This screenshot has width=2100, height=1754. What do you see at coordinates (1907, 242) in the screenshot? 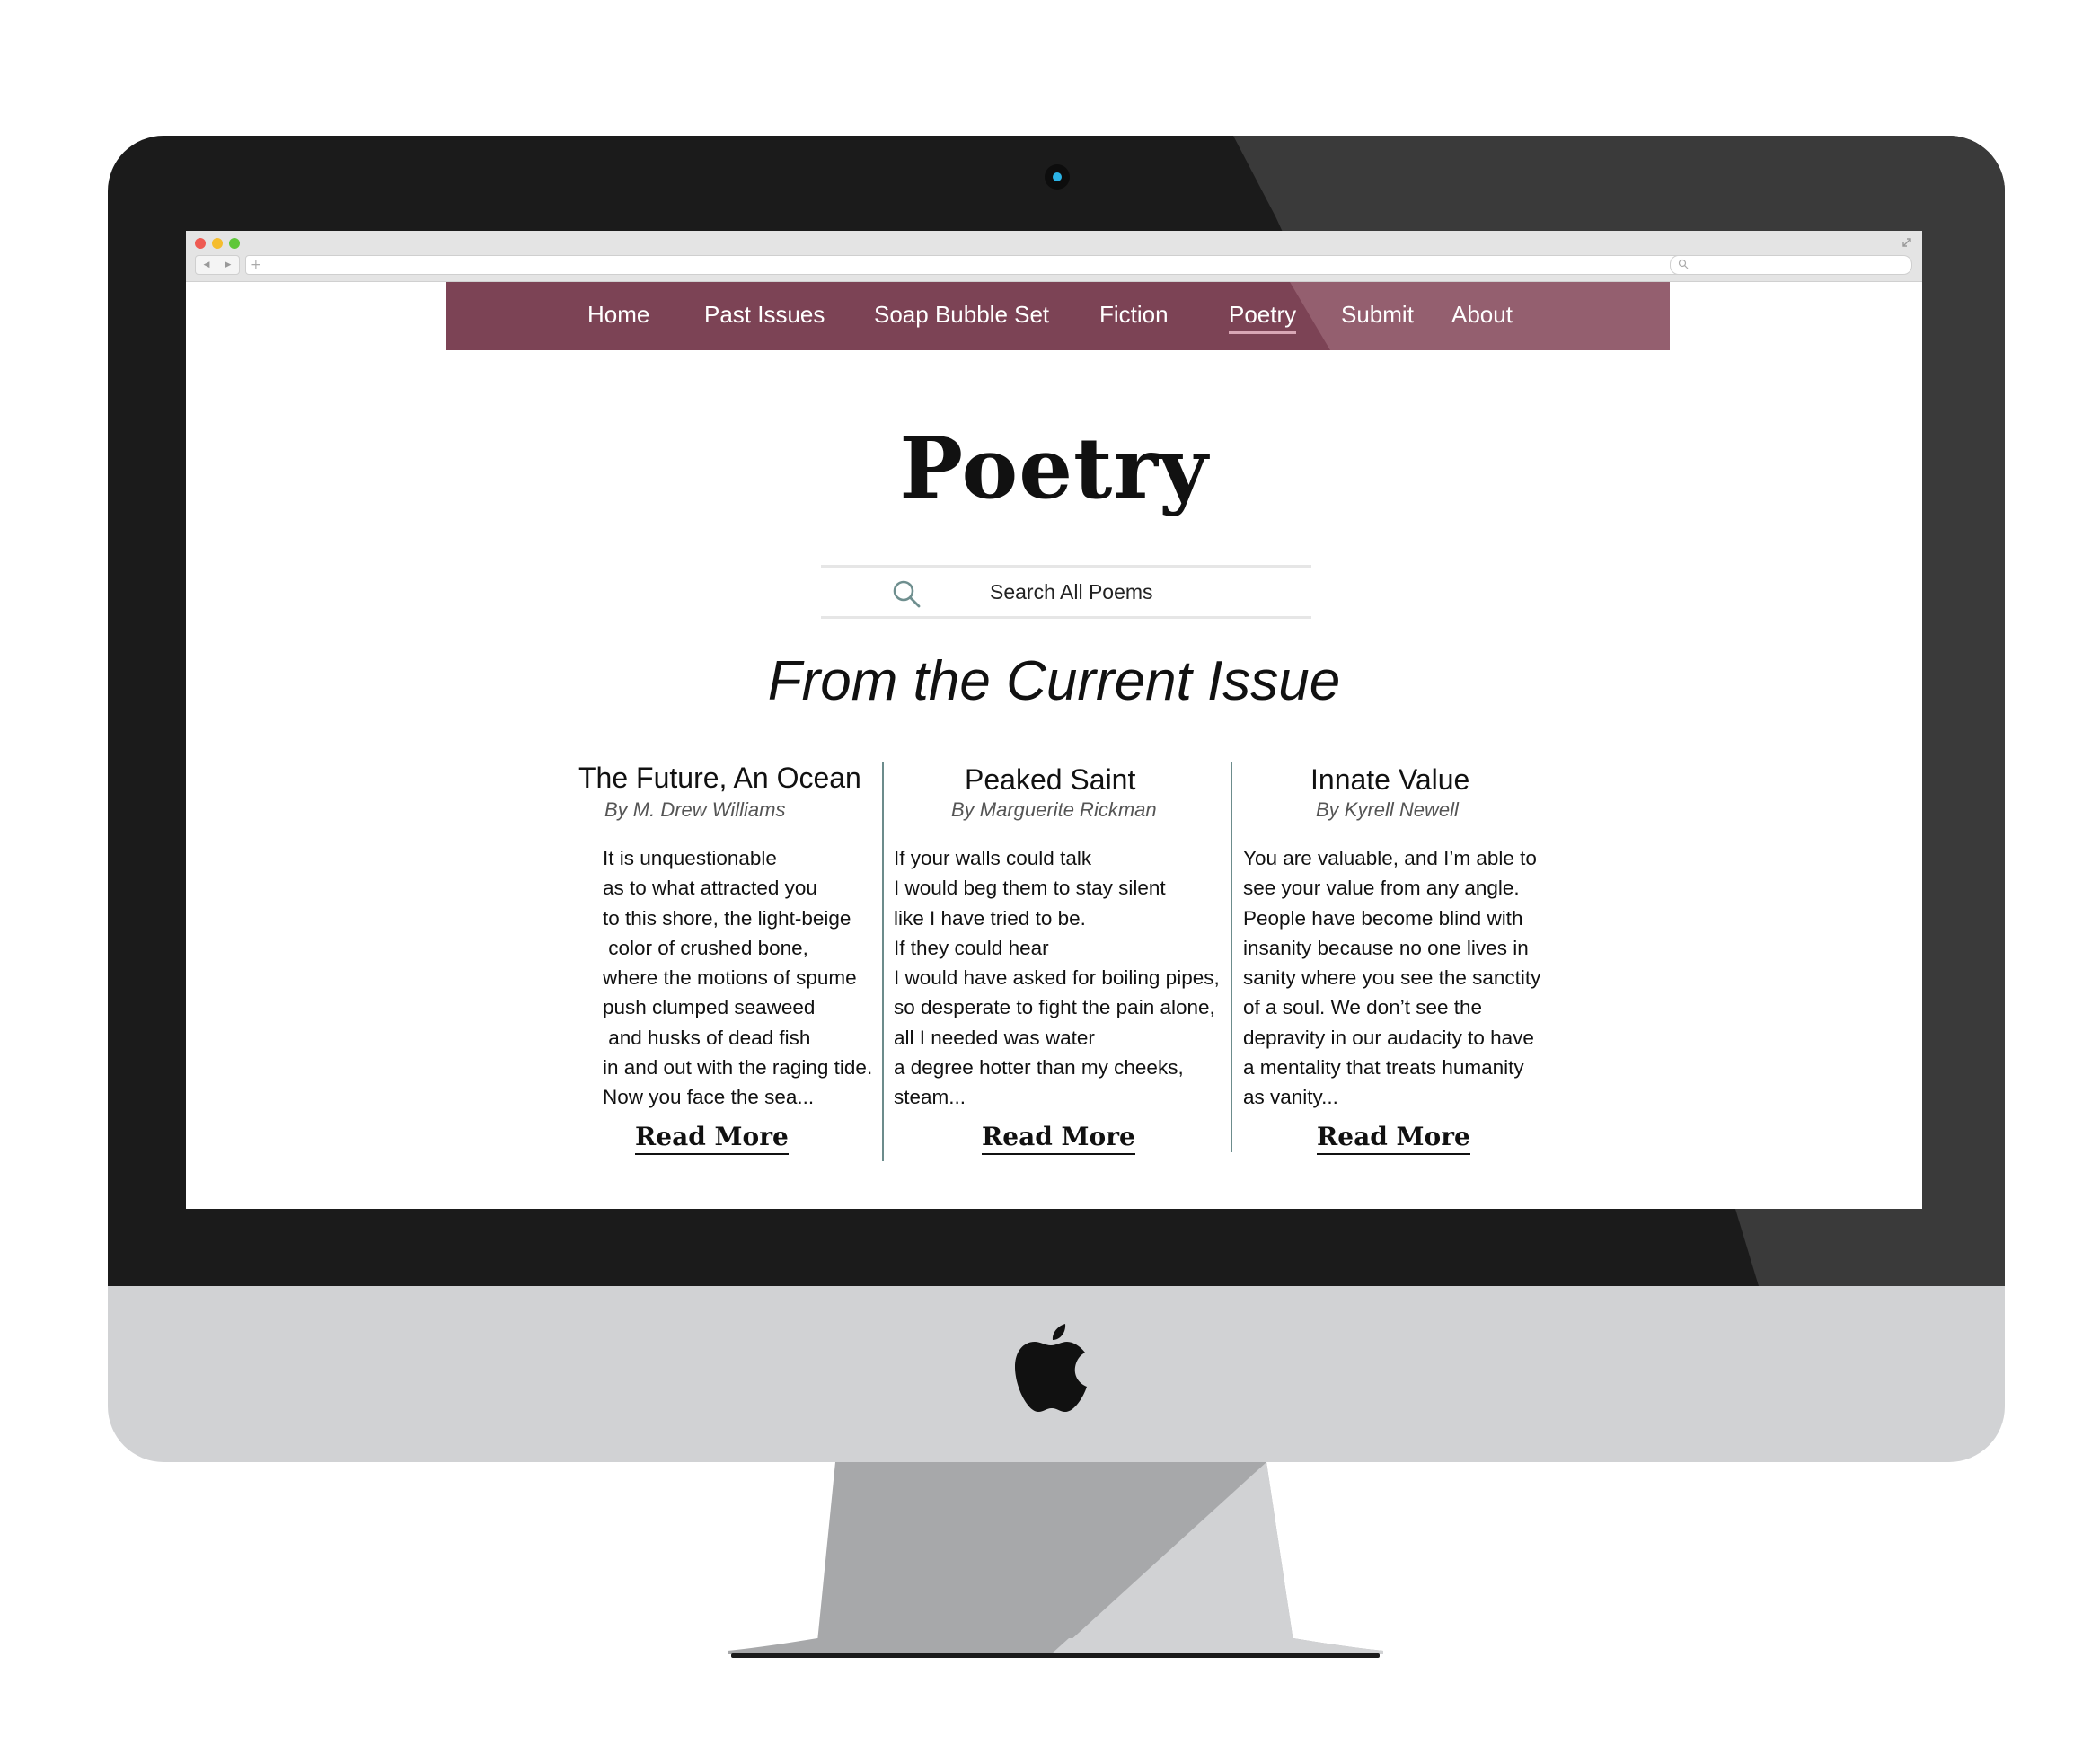
I see `expand-icon` at bounding box center [1907, 242].